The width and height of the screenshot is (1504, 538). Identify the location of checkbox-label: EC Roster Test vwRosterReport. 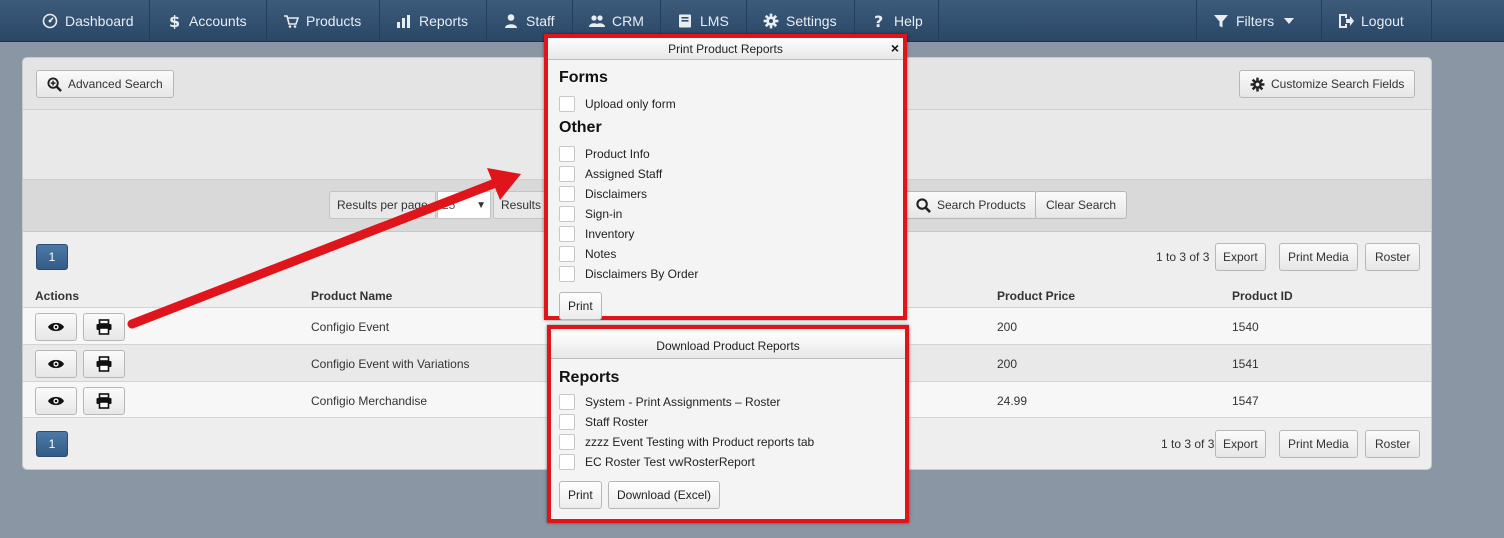
(670, 462).